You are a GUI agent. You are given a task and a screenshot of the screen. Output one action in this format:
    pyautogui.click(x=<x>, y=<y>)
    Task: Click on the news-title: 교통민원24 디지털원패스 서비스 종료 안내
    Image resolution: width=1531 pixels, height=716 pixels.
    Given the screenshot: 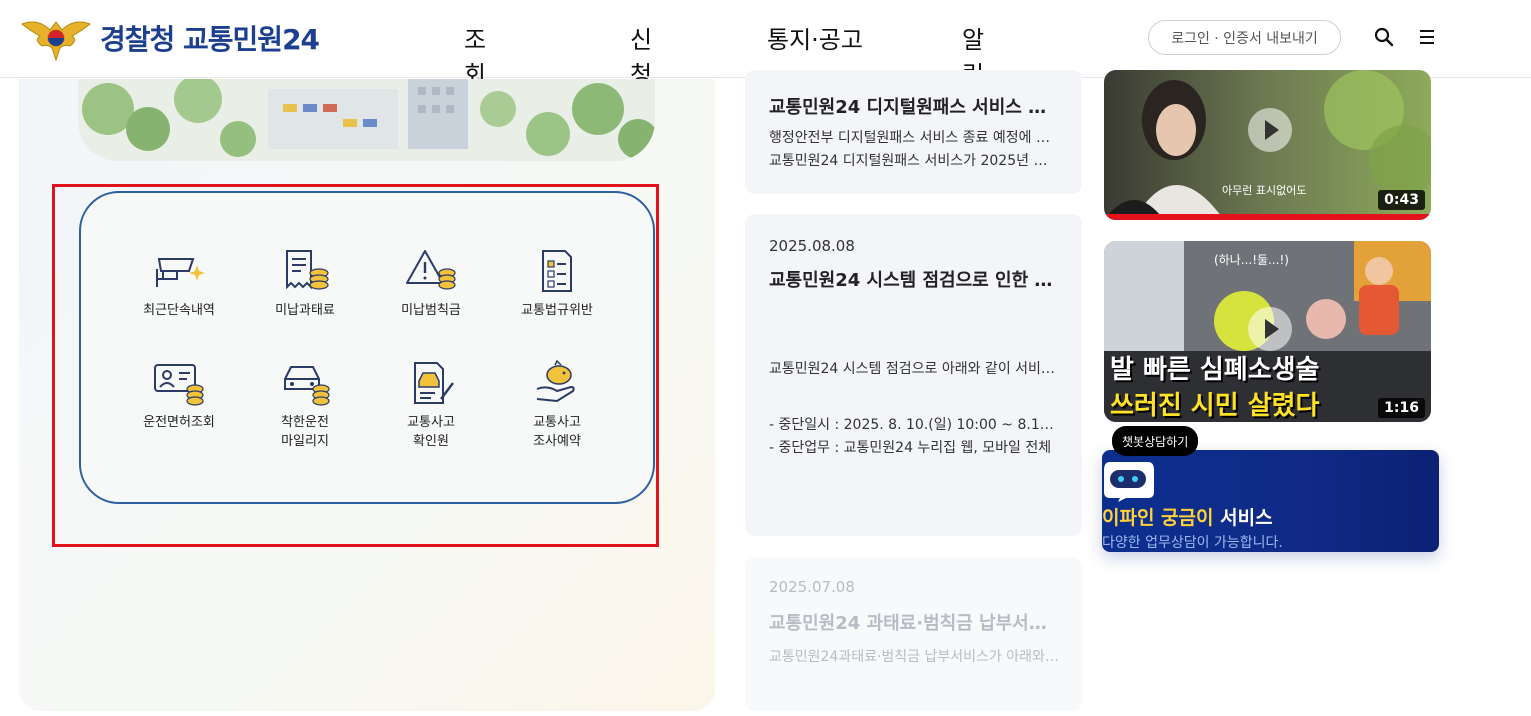 What is the action you would take?
    pyautogui.click(x=914, y=107)
    